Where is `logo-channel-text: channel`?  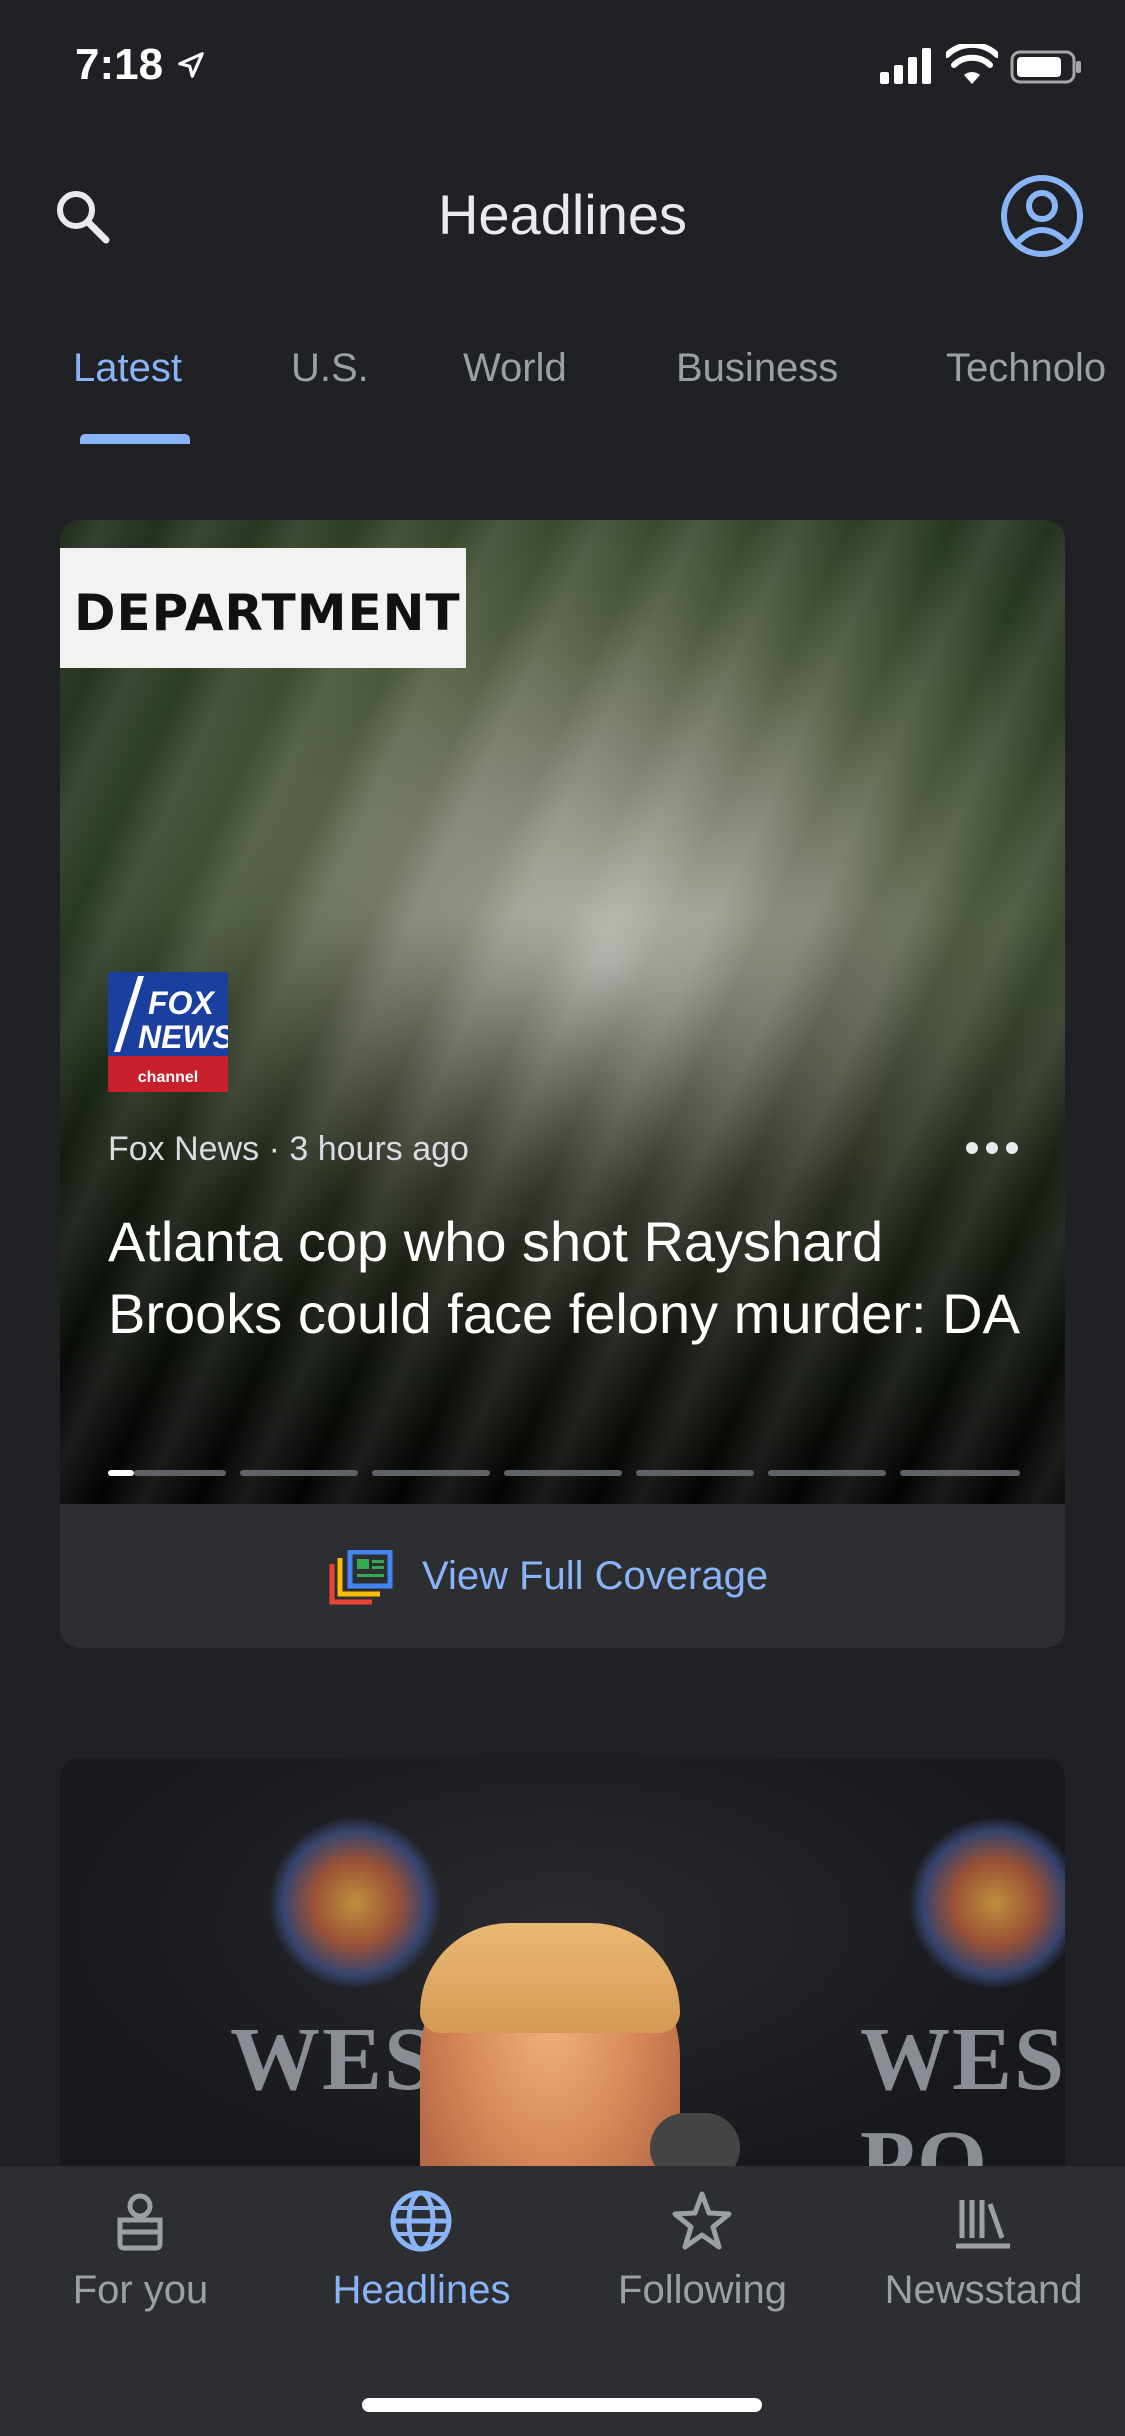
logo-channel-text: channel is located at coordinates (168, 1077).